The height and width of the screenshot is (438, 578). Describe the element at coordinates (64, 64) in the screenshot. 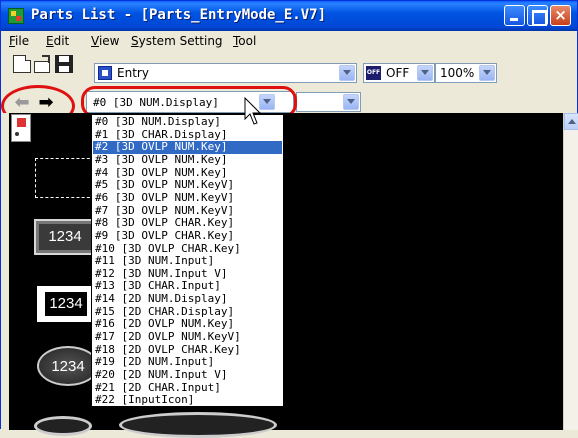

I see `save-icon` at that location.